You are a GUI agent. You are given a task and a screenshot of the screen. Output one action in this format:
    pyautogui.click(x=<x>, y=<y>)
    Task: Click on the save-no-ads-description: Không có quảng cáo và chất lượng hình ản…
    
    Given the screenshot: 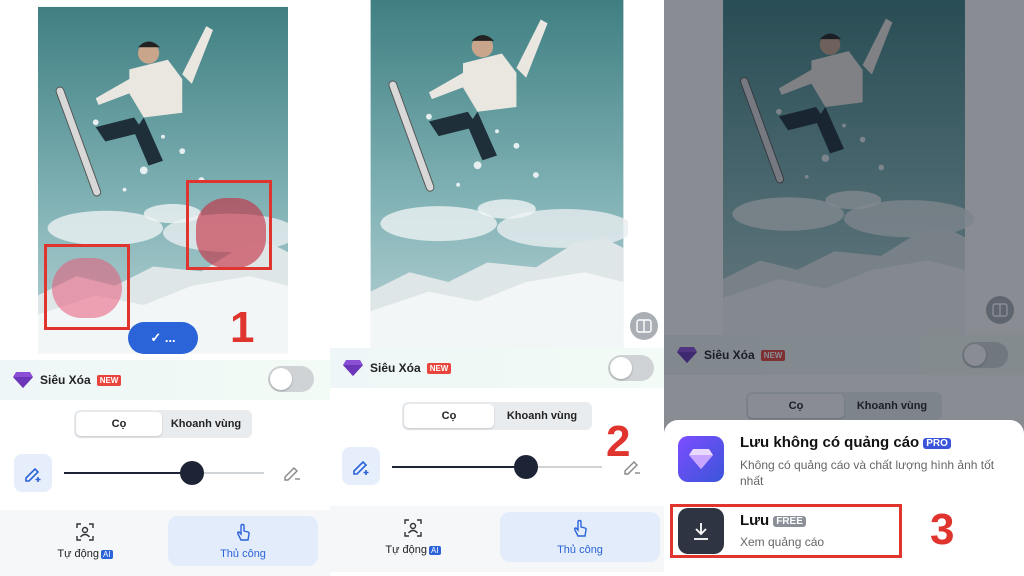 What is the action you would take?
    pyautogui.click(x=867, y=473)
    